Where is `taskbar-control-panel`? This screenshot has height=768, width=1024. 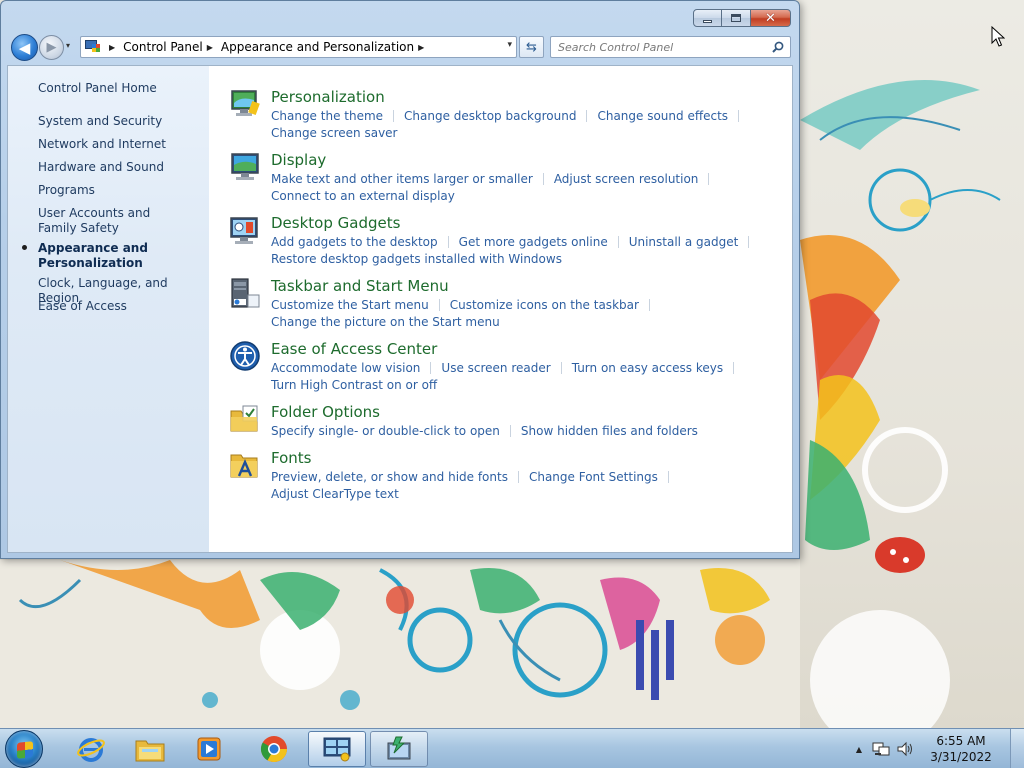
taskbar-control-panel is located at coordinates (337, 749).